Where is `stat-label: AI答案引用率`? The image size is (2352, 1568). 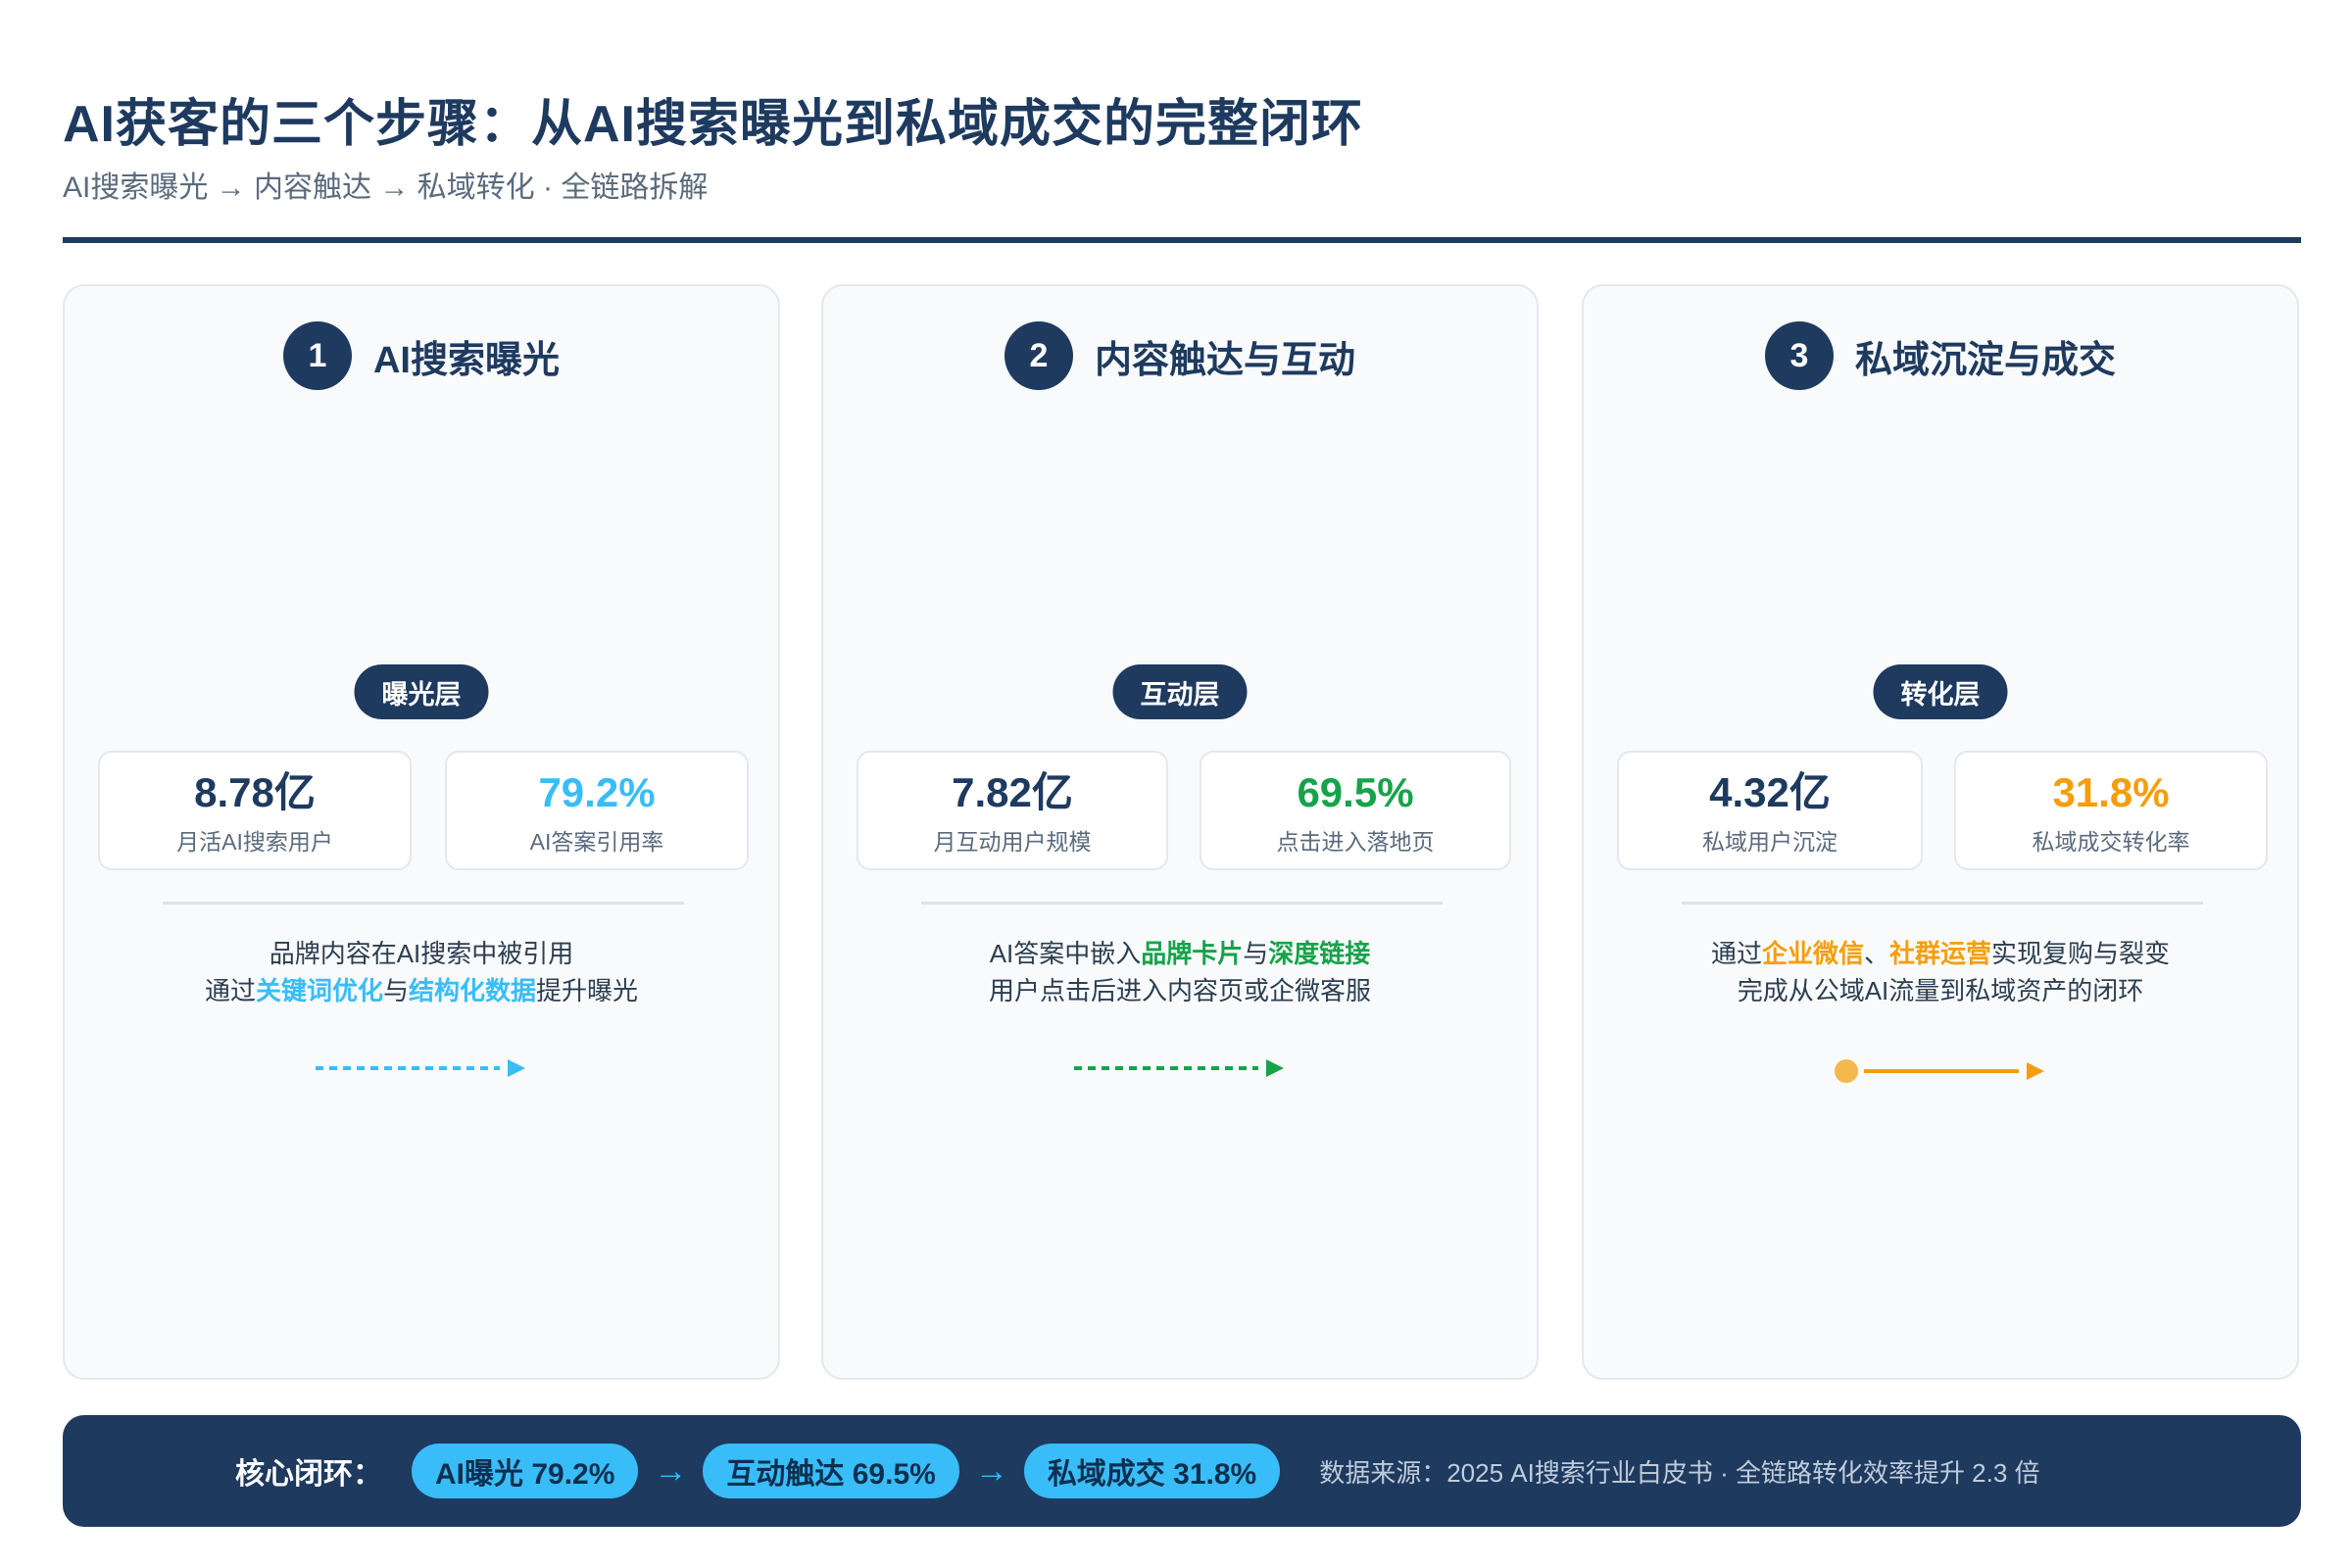 stat-label: AI答案引用率 is located at coordinates (596, 842).